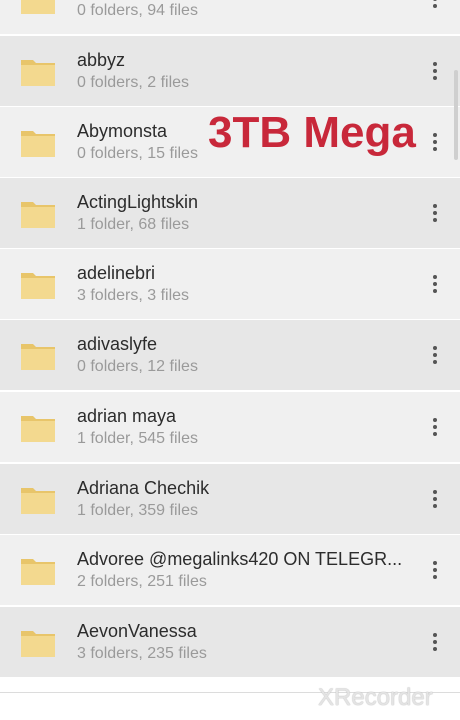 This screenshot has width=460, height=720. I want to click on folder-meta: 2 folders, 251 files, so click(142, 581).